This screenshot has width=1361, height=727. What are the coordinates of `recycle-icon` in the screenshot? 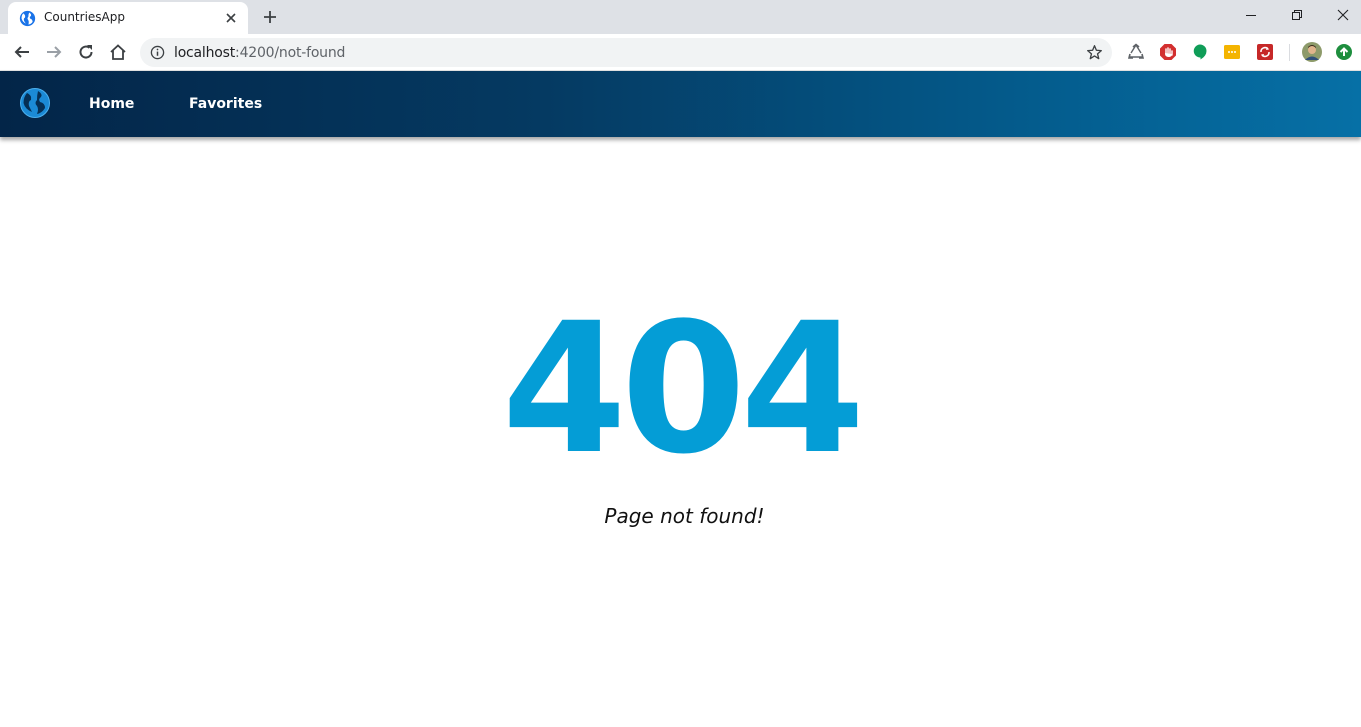 It's located at (1136, 51).